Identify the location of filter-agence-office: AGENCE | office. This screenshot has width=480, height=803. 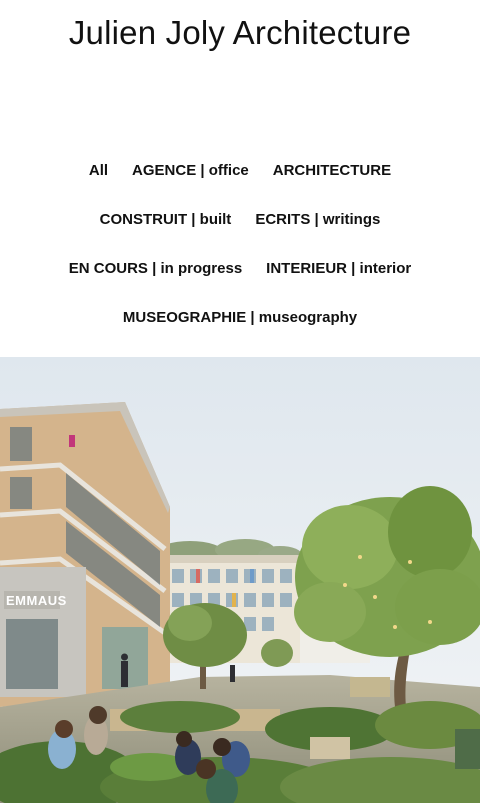
(190, 170).